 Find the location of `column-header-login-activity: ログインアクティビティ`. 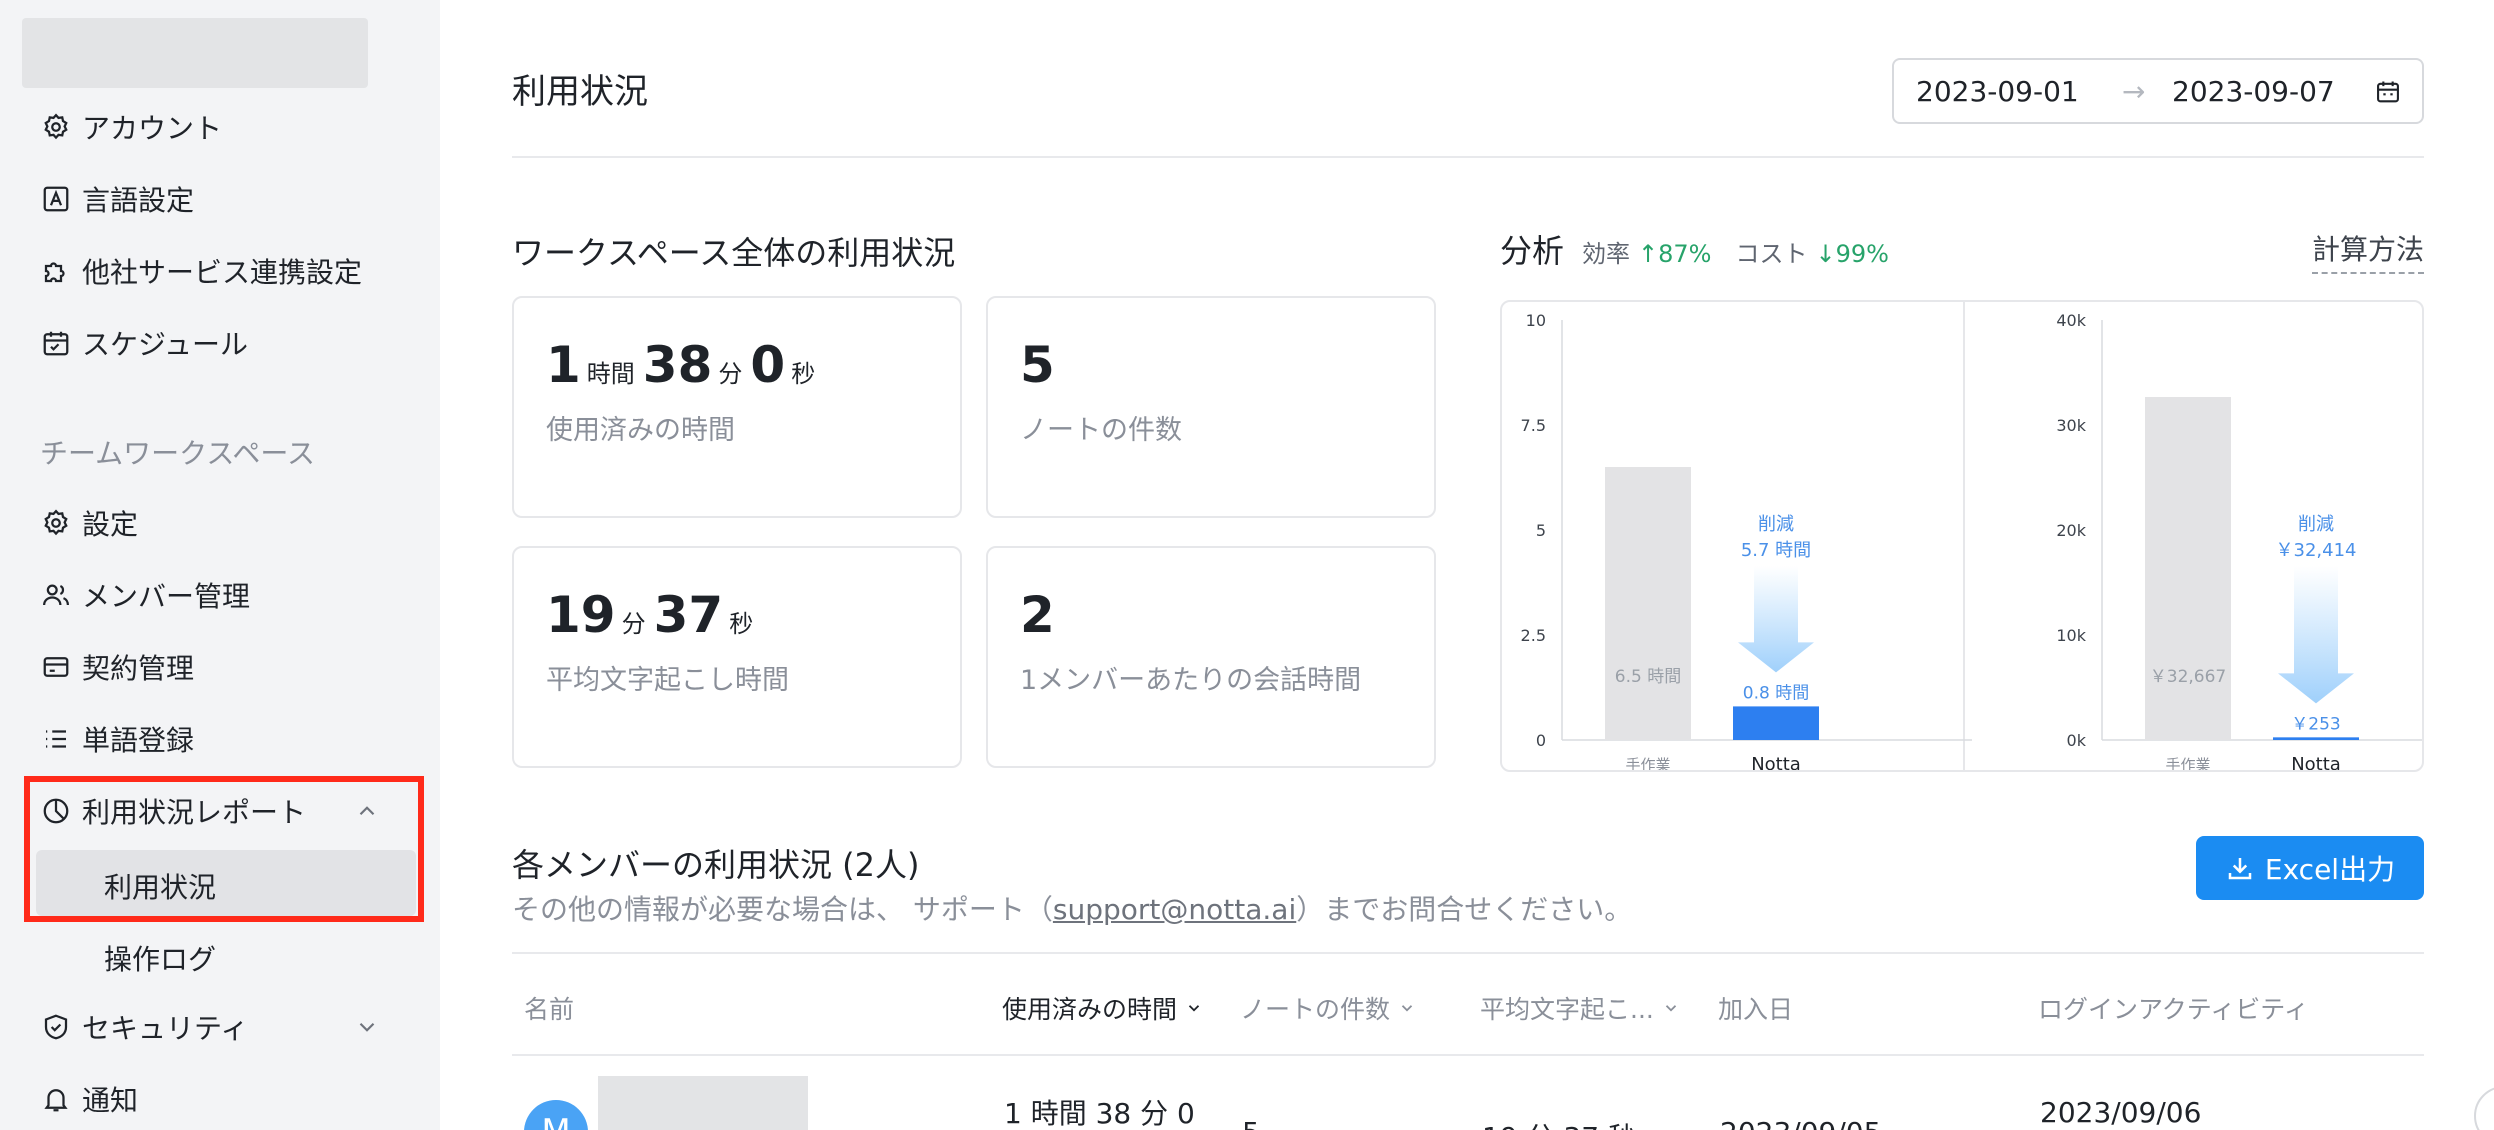

column-header-login-activity: ログインアクティビティ is located at coordinates (2173, 1008).